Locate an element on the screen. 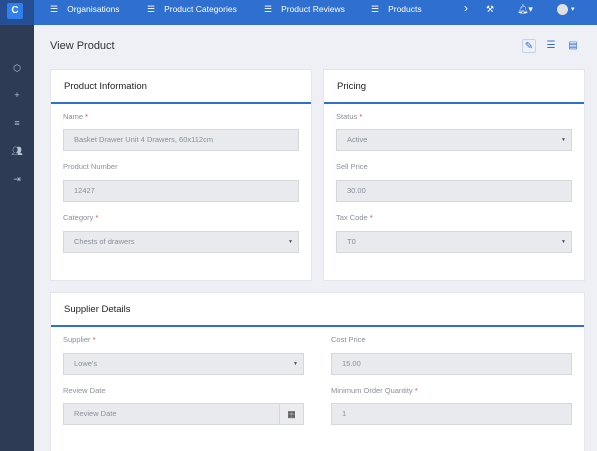  name-field: Basket Drawer Unit 4 Drawers, 60x112cm is located at coordinates (181, 140).